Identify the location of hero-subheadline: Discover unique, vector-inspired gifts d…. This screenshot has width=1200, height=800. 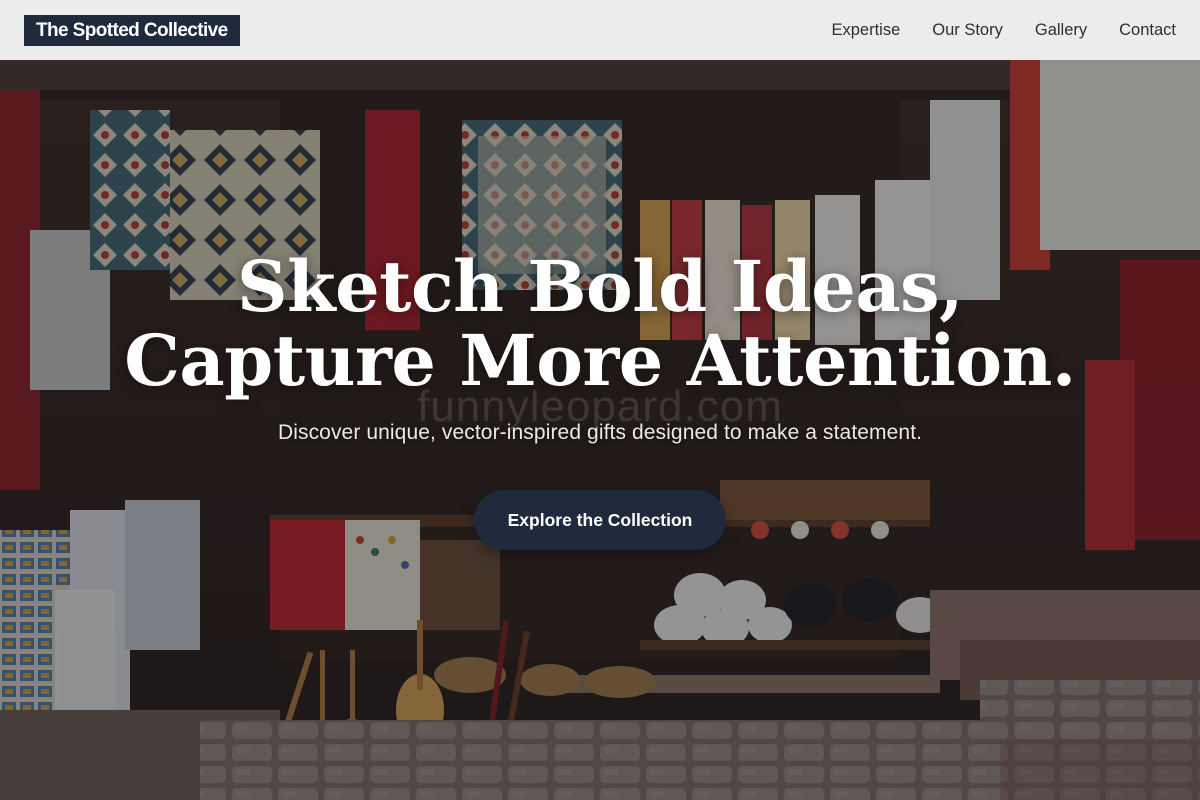
(600, 432).